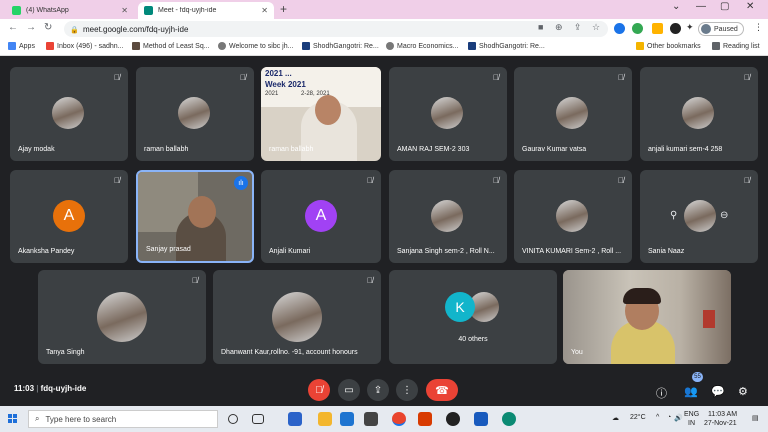 Image resolution: width=768 pixels, height=432 pixels. What do you see at coordinates (206, 10) in the screenshot?
I see `tab-meet: Meet - fdq-uyjh-ide ✕` at bounding box center [206, 10].